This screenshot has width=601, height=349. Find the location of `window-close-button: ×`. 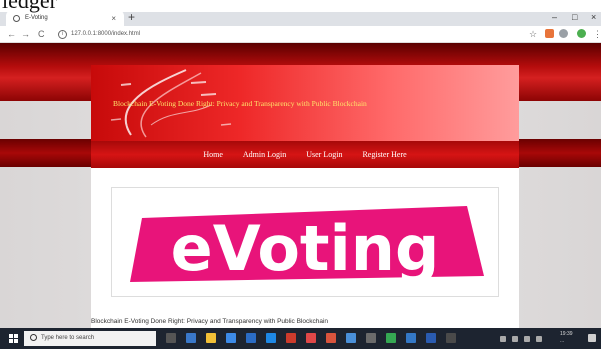

window-close-button: × is located at coordinates (593, 17).